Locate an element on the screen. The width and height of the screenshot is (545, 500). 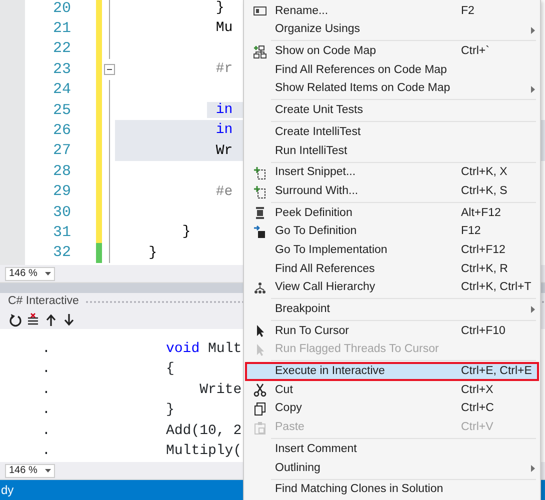
menu-item: Rename... F2 is located at coordinates (392, 11).